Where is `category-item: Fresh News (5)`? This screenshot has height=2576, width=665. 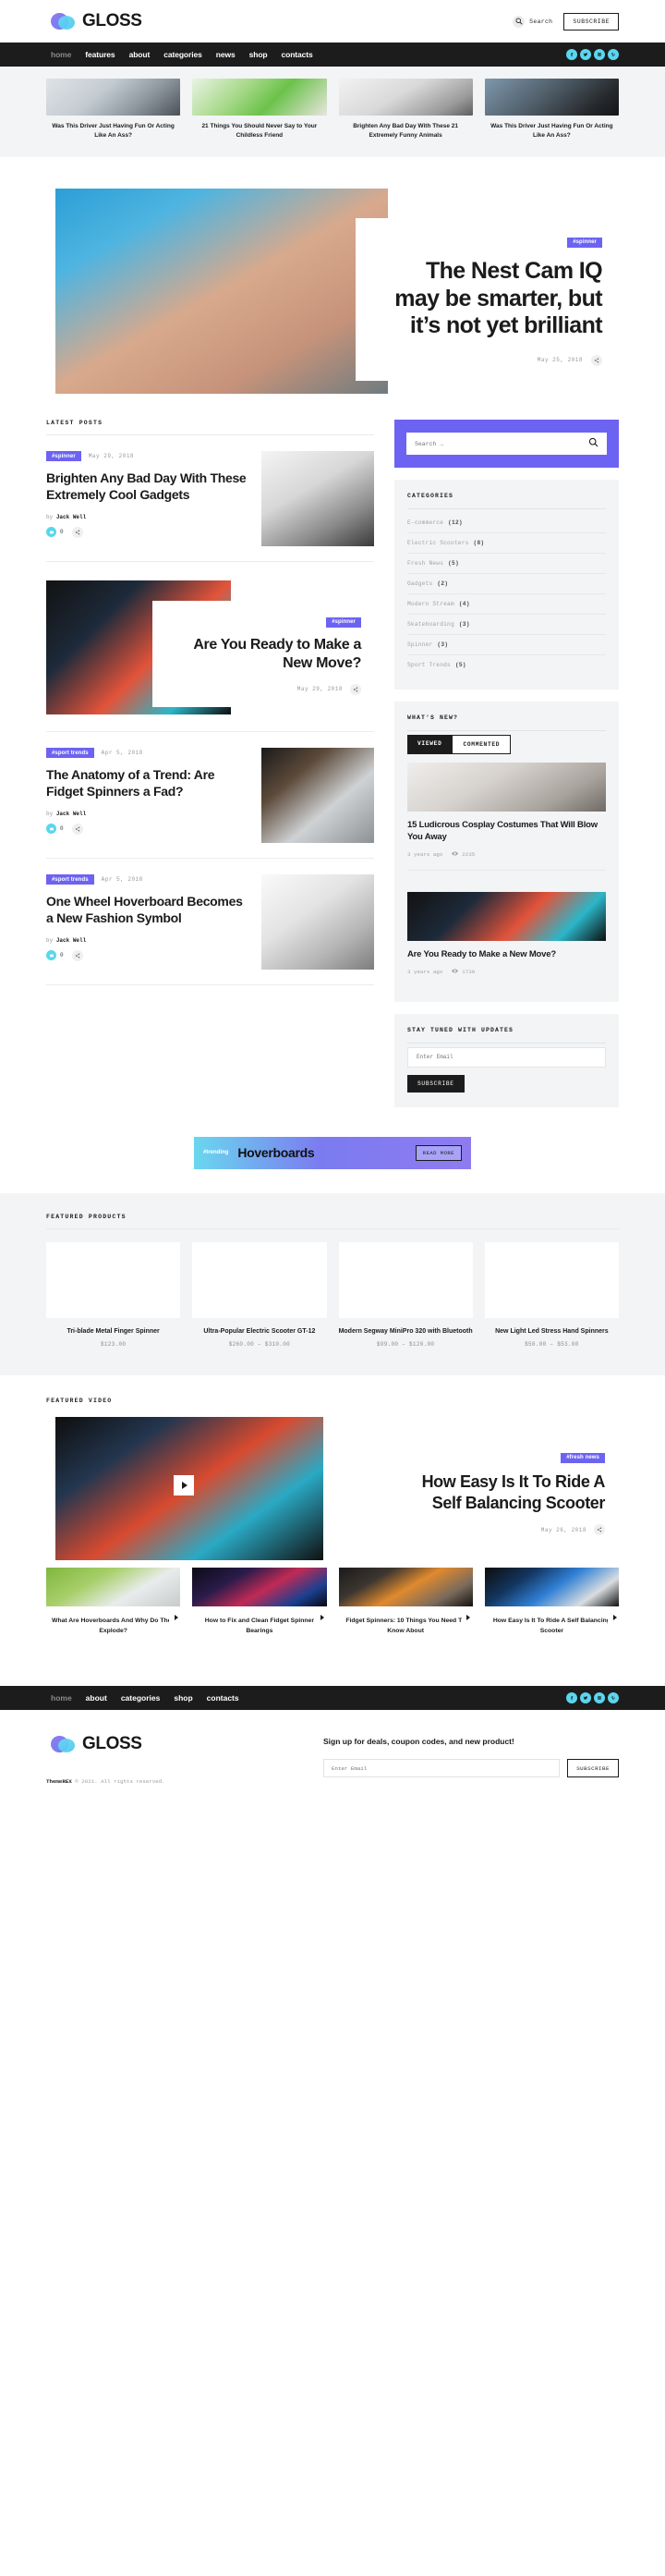 category-item: Fresh News (5) is located at coordinates (506, 564).